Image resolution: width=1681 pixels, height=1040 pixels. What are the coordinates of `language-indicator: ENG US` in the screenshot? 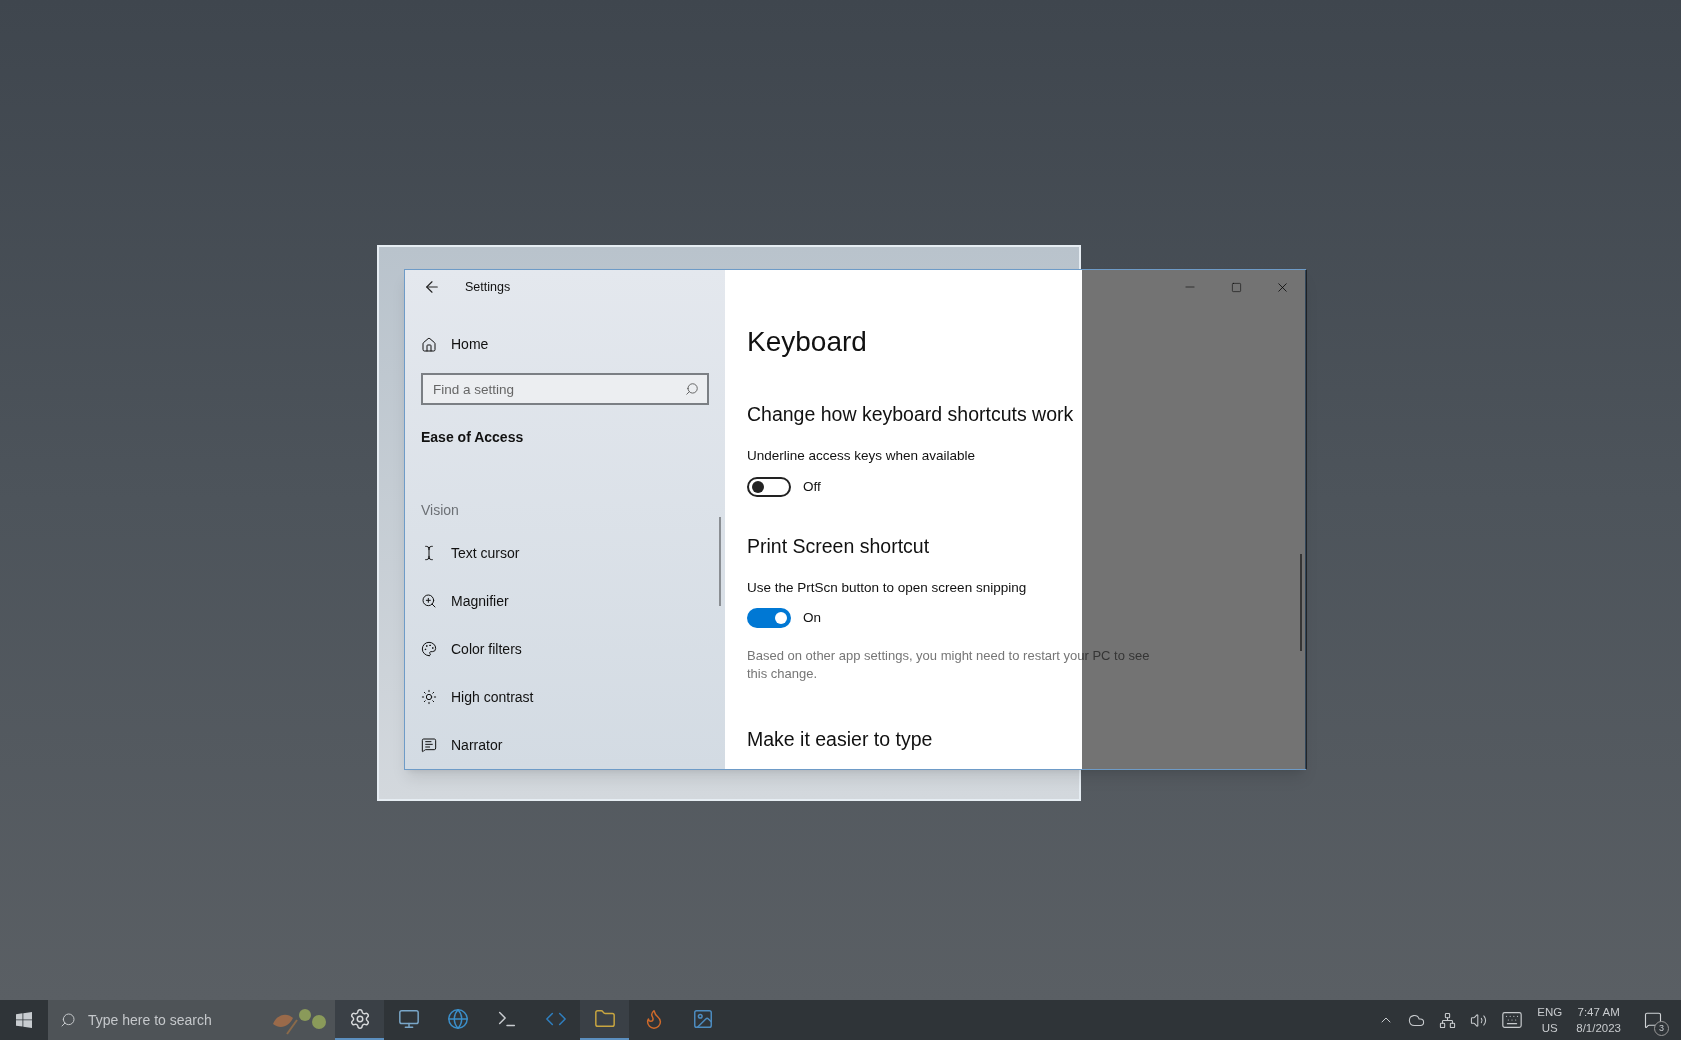 It's located at (1550, 1020).